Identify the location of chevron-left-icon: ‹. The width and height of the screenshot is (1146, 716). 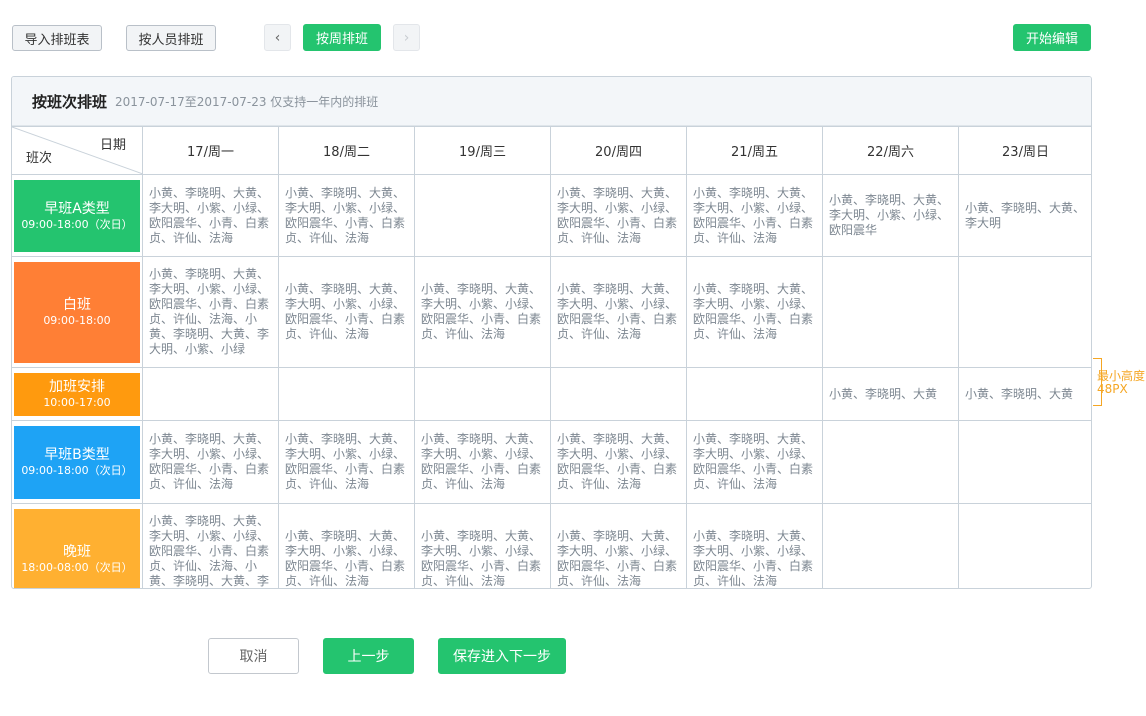
(277, 37).